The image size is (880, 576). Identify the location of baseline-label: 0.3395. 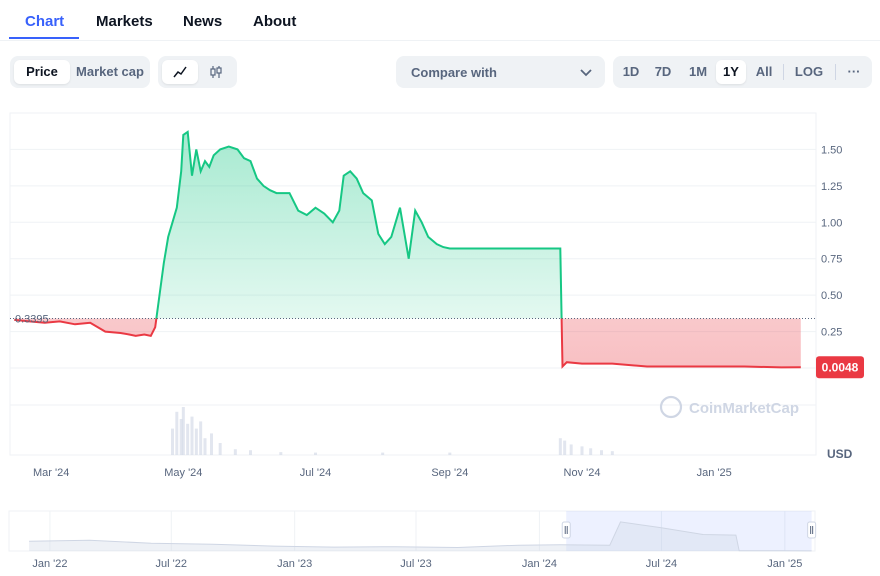
(32, 320).